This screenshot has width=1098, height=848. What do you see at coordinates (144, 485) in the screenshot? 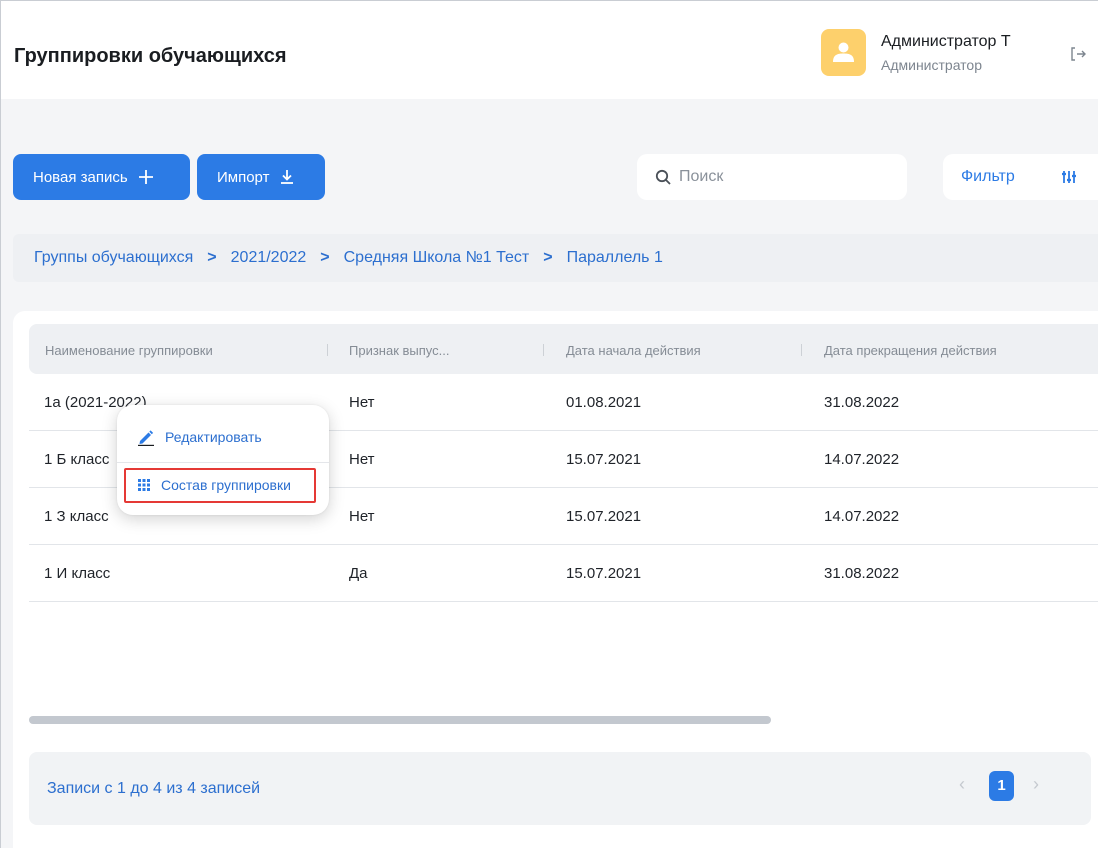
I see `grid-dots-icon` at bounding box center [144, 485].